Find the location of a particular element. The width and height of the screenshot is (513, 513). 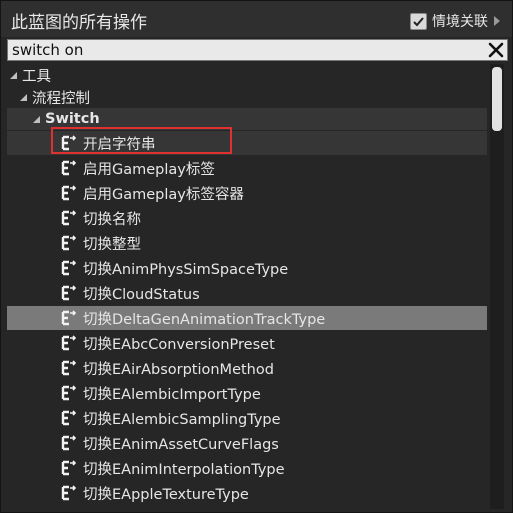

tree-item: 切换EAbcConversionPreset is located at coordinates (247, 343).